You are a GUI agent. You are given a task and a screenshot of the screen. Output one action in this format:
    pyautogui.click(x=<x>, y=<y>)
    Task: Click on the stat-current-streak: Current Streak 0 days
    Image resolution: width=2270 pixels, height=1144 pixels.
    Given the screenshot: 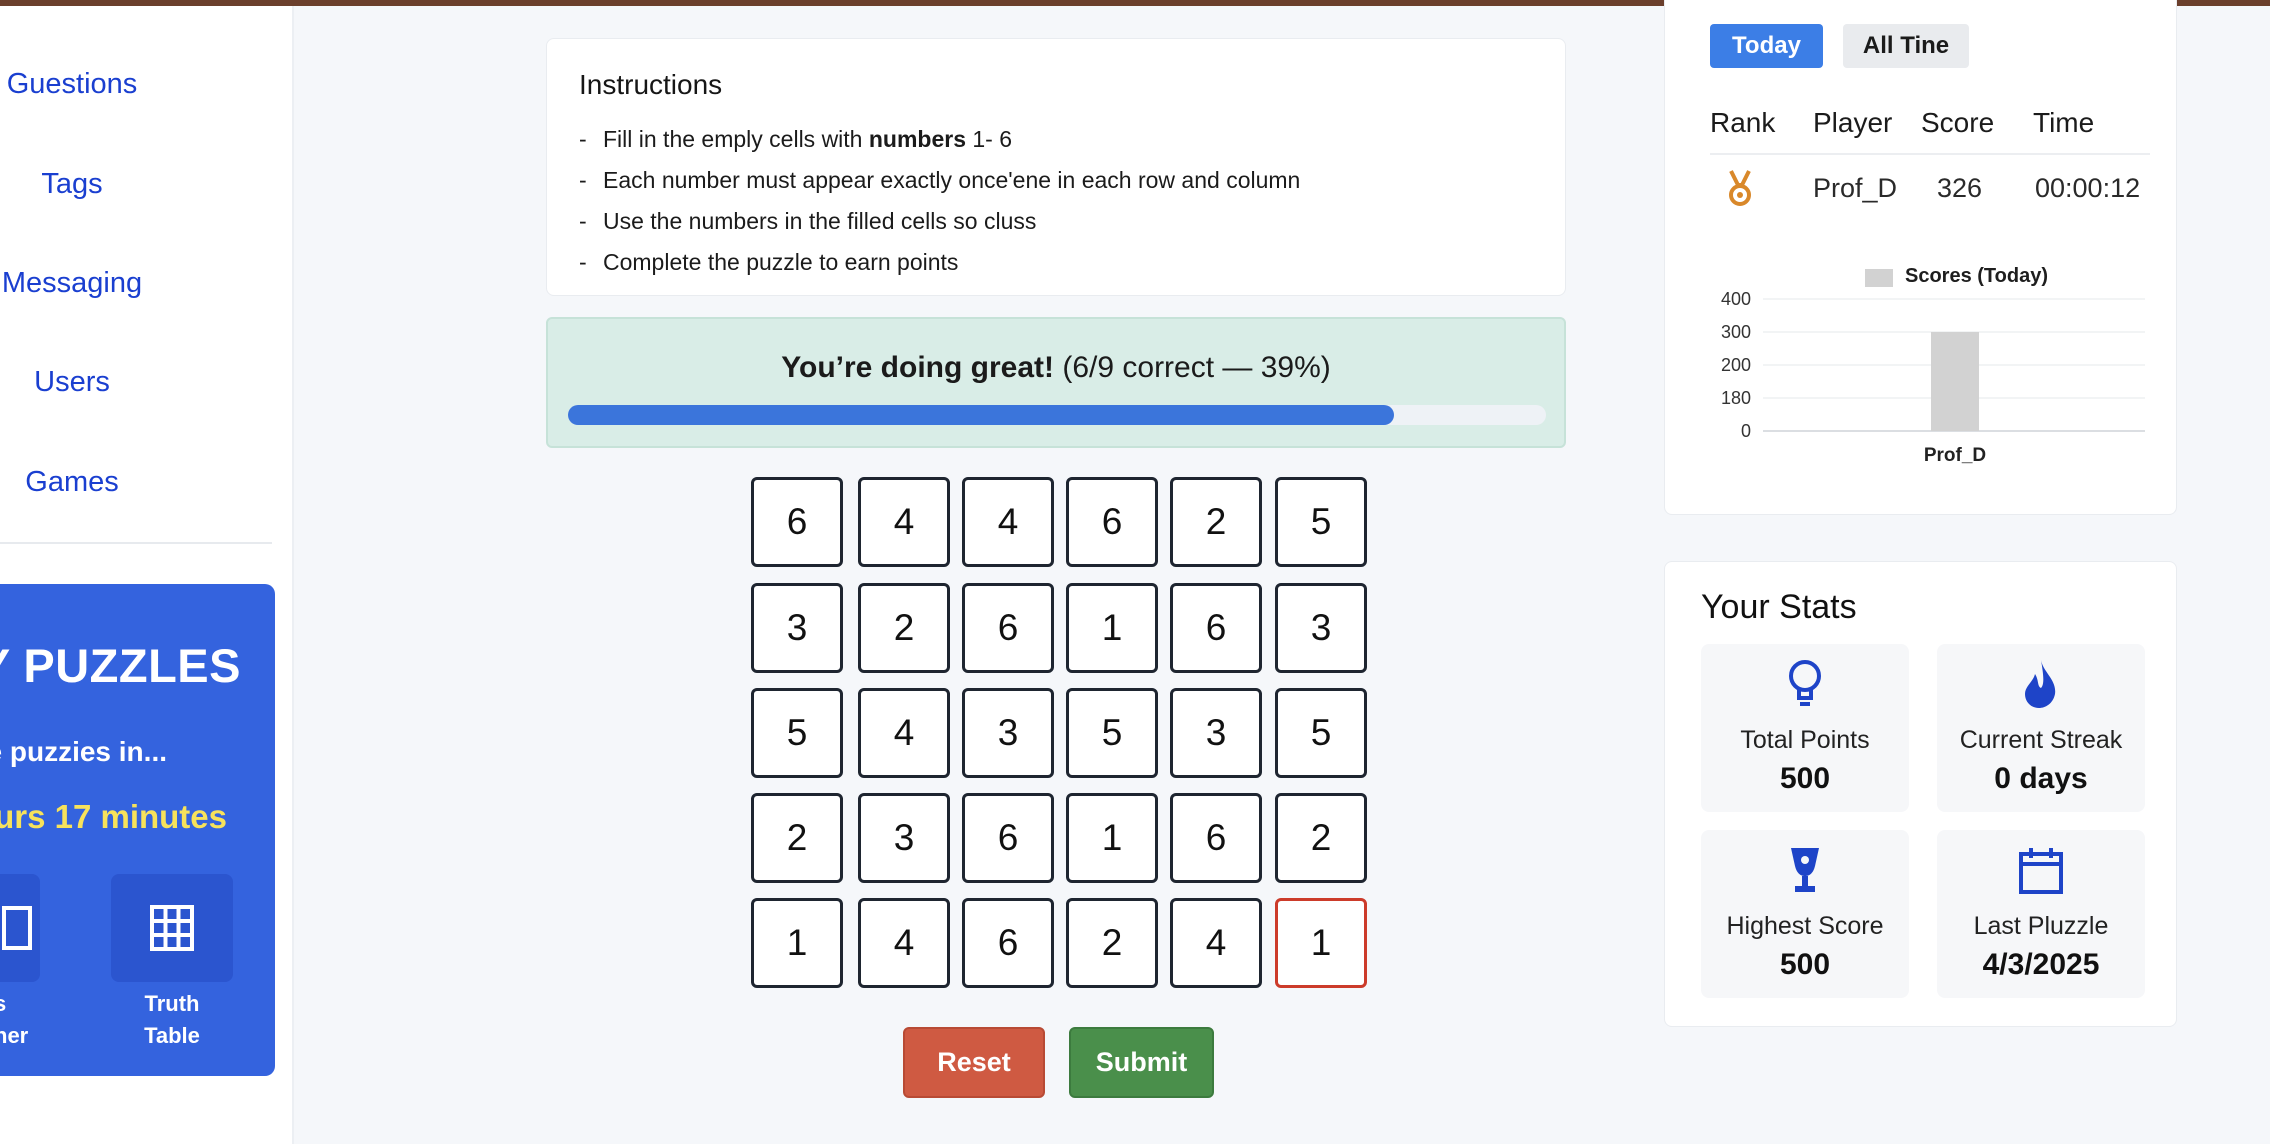 What is the action you would take?
    pyautogui.click(x=2041, y=728)
    